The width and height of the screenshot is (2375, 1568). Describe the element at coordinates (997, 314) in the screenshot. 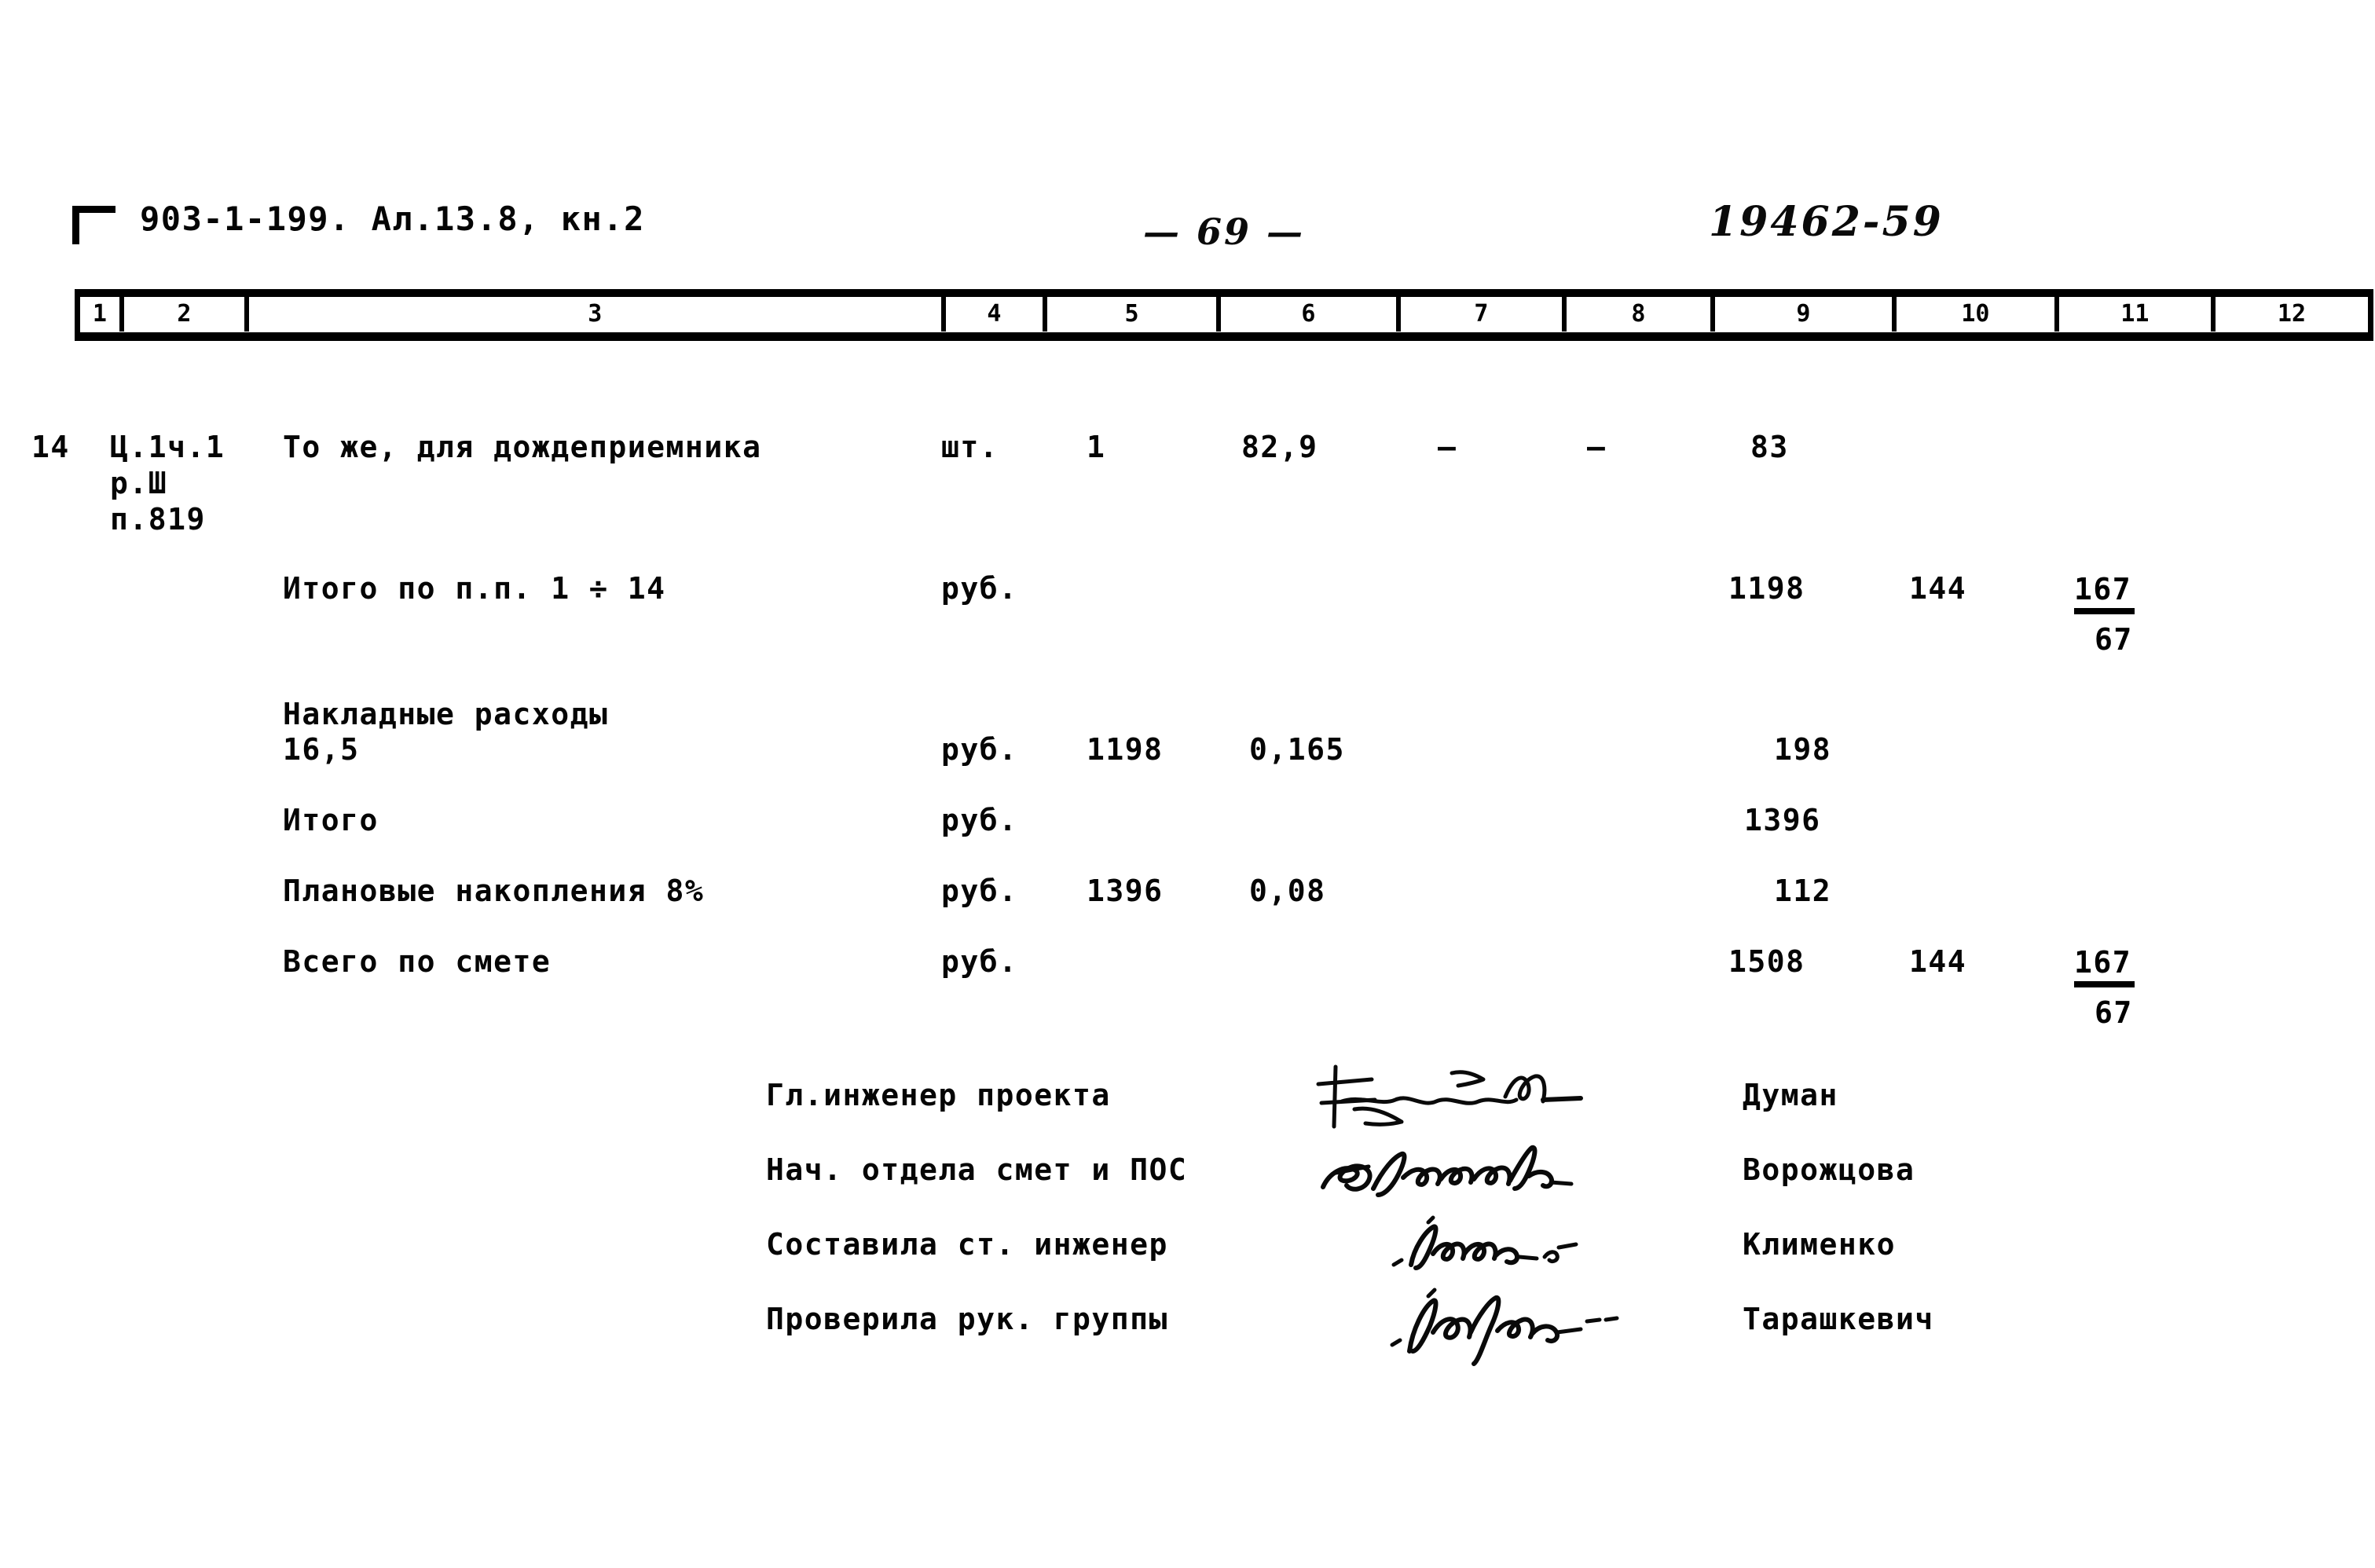

I see `column-header-cell: 4` at that location.